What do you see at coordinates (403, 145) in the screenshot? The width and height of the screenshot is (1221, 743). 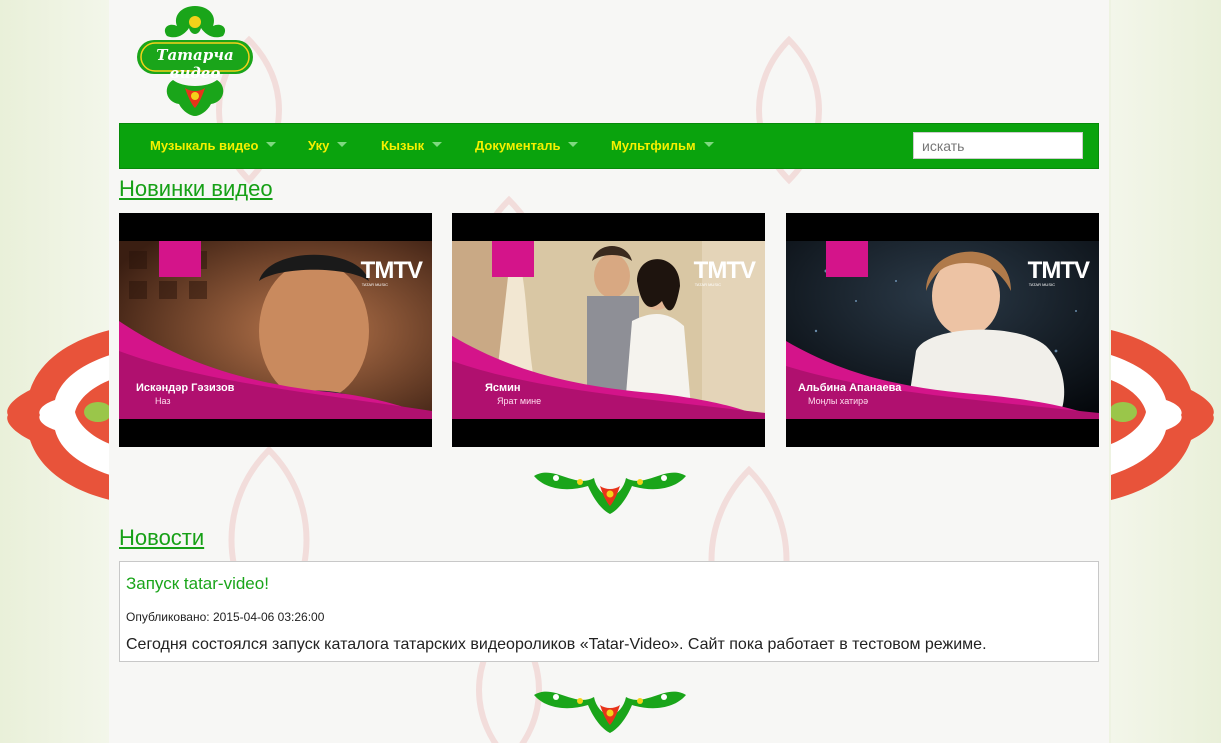 I see `nav-label: Кызык` at bounding box center [403, 145].